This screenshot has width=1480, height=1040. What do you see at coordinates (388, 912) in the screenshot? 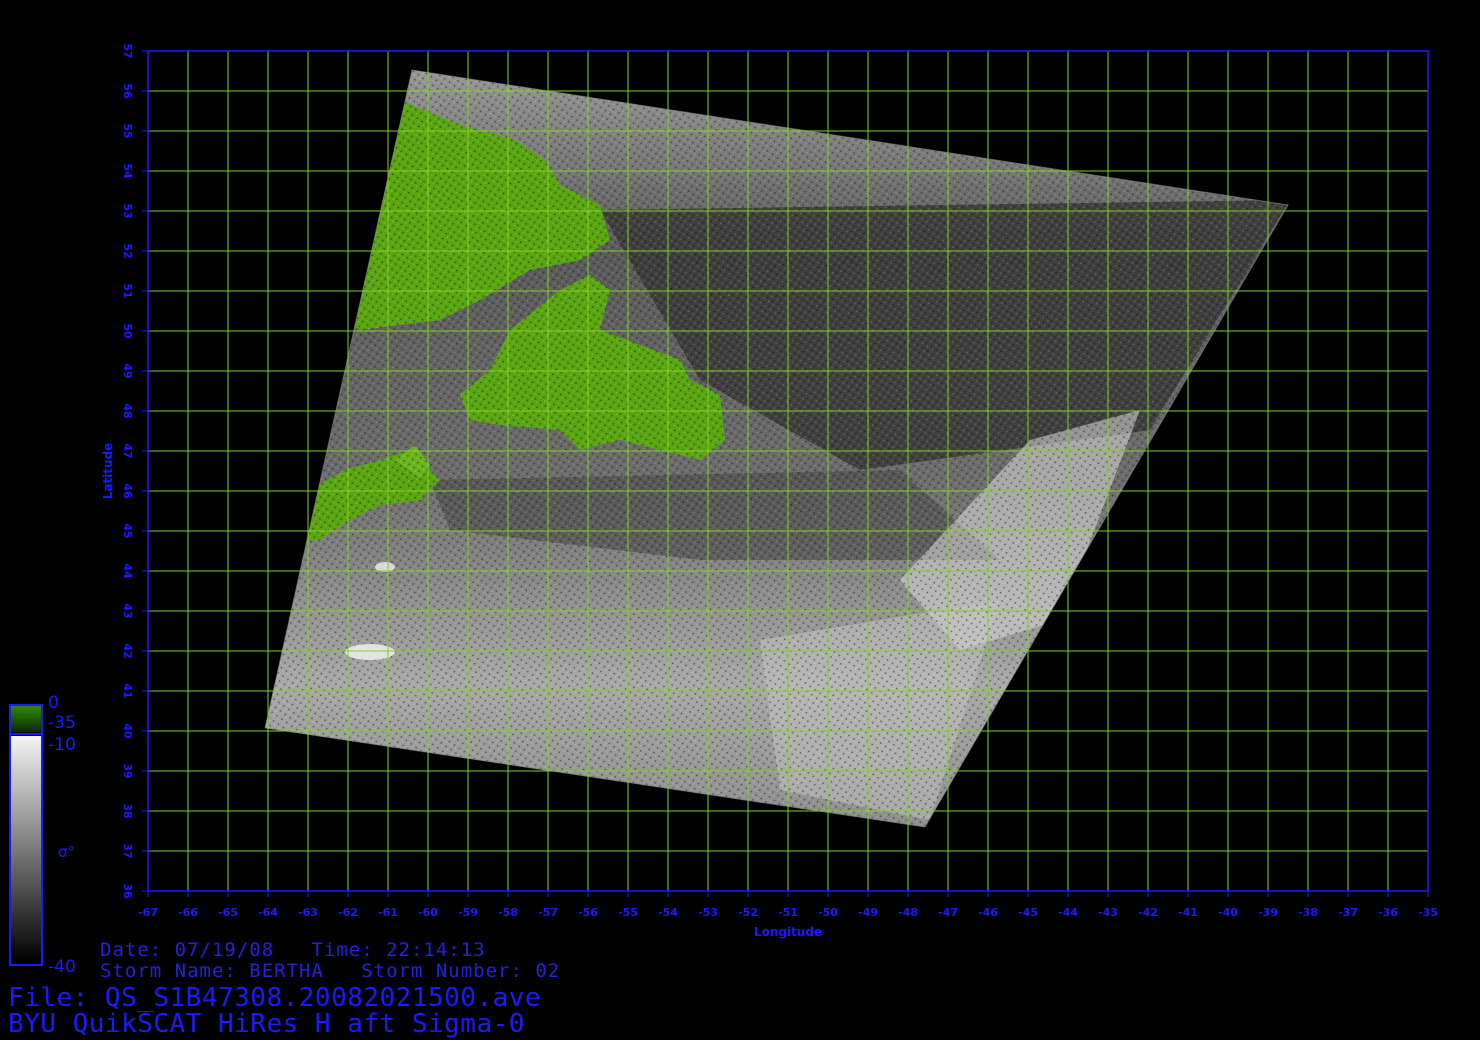
I see `x-tick-label: -61` at bounding box center [388, 912].